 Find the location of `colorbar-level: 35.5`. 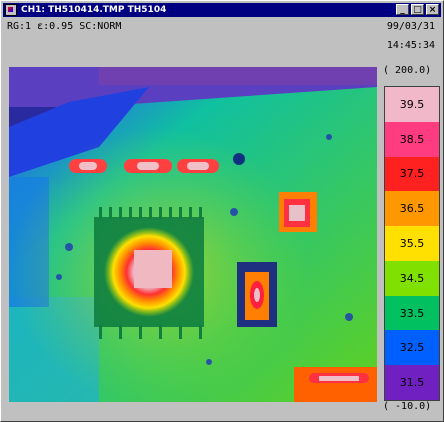

colorbar-level: 35.5 is located at coordinates (412, 243).